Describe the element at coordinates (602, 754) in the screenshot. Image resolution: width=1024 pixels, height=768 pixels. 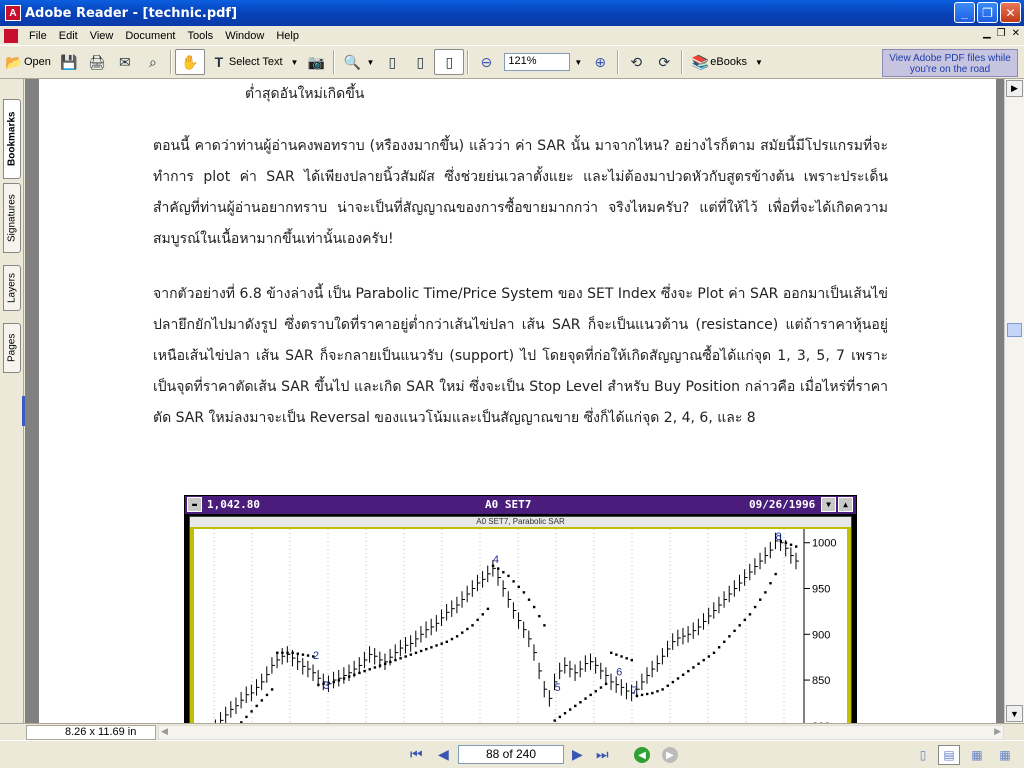
I see `last-page-icon: ⏭` at that location.